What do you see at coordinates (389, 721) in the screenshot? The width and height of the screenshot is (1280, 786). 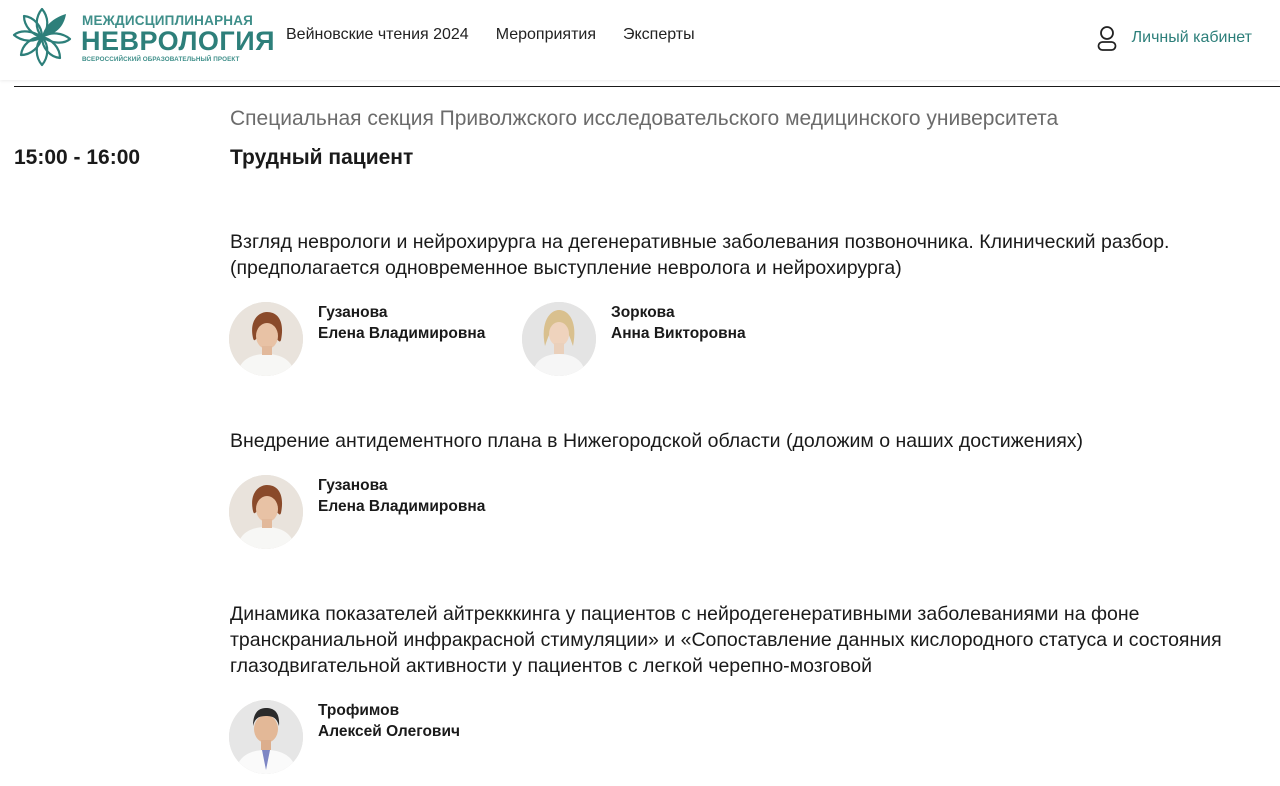 I see `speaker-name: Трофимов Алексей Олегович` at bounding box center [389, 721].